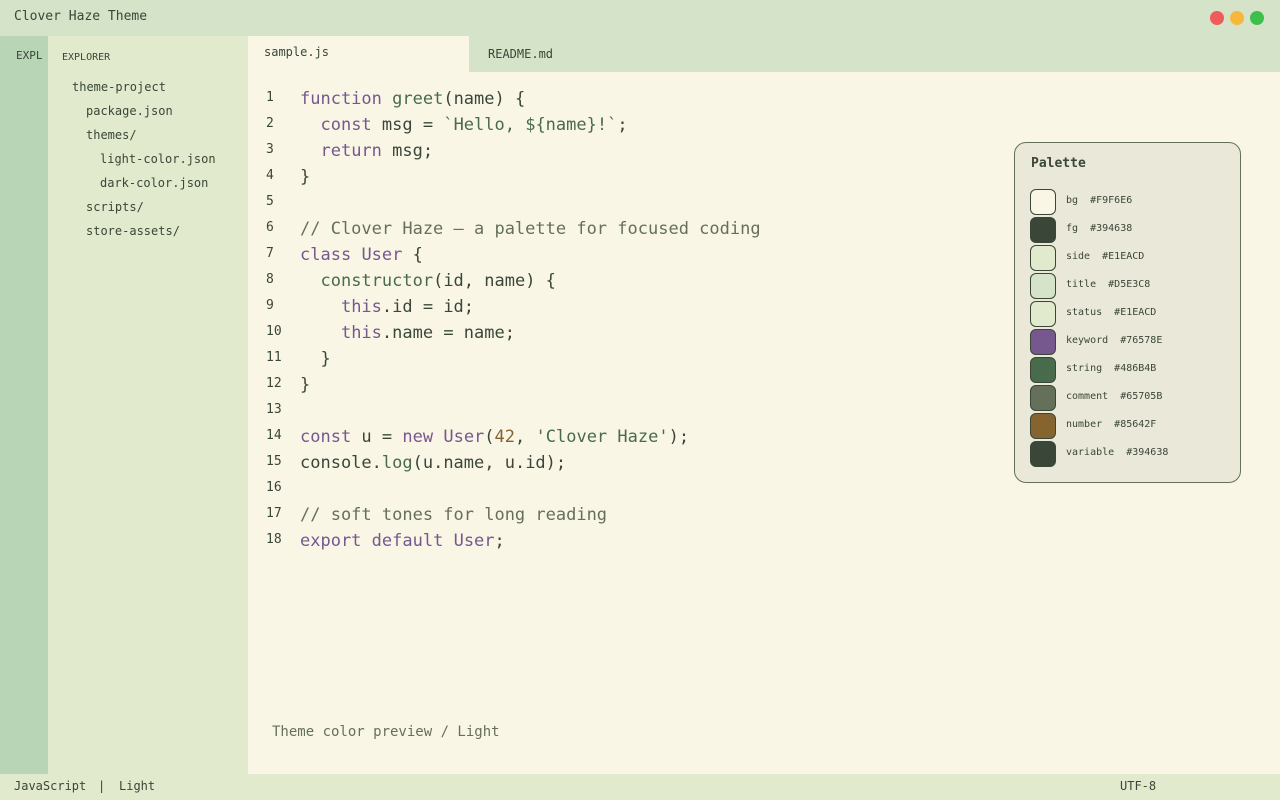 This screenshot has width=1280, height=800. I want to click on line-number: 1, so click(270, 97).